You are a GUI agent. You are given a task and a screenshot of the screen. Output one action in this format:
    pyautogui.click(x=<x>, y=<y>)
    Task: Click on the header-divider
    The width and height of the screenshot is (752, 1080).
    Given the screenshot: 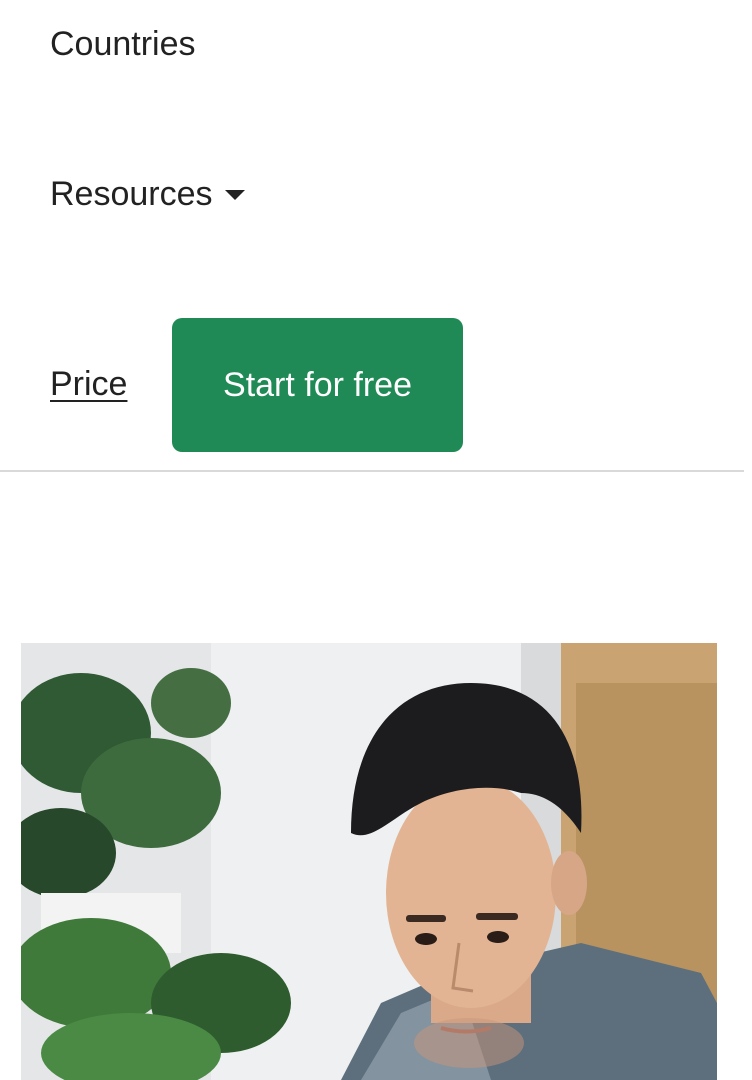 What is the action you would take?
    pyautogui.click(x=372, y=471)
    